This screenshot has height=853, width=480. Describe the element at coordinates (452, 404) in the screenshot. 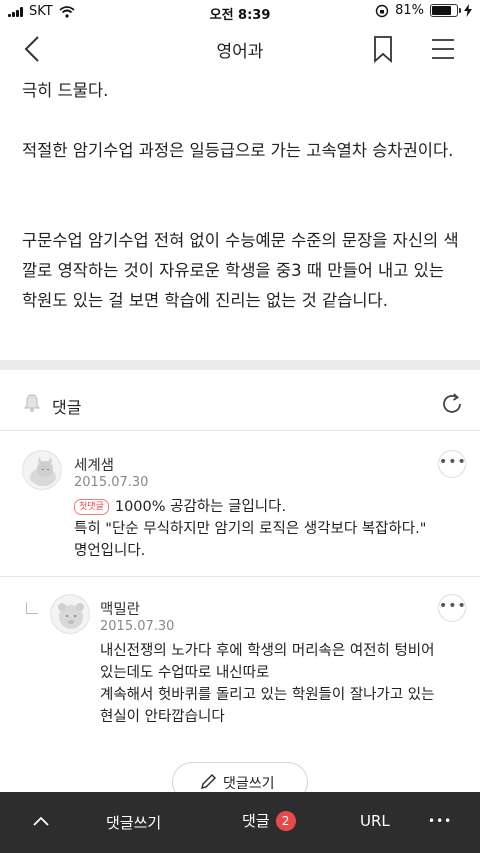

I see `refresh-icon` at that location.